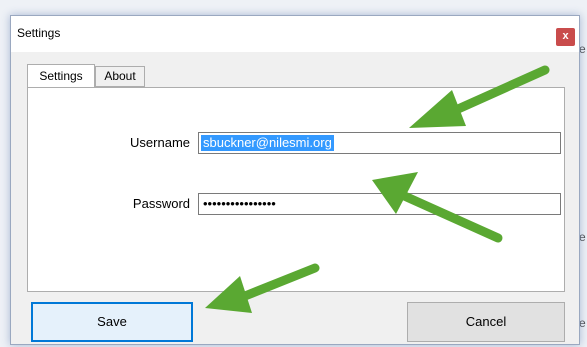 The image size is (587, 347). I want to click on password-value: ••••••••••••••••, so click(239, 203).